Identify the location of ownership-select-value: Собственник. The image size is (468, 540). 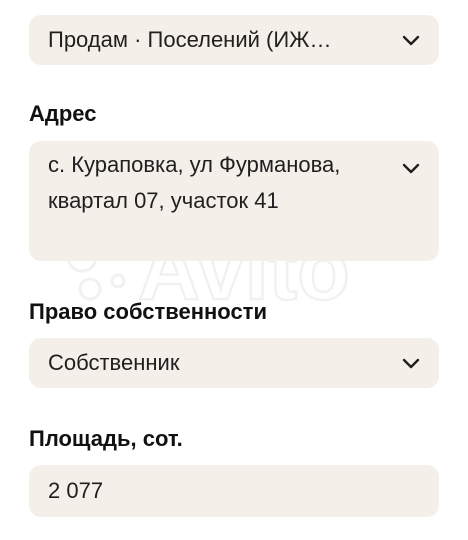
(114, 362).